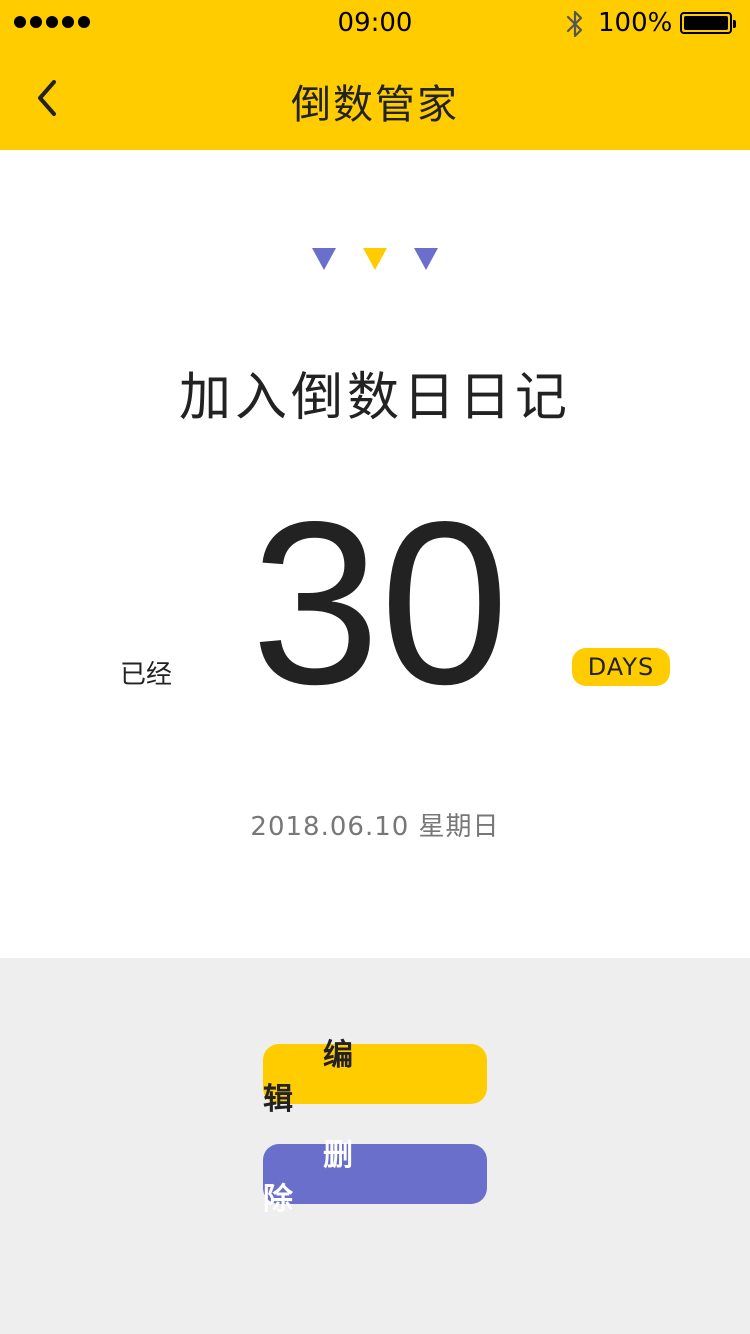 The height and width of the screenshot is (1334, 750). Describe the element at coordinates (380, 603) in the screenshot. I see `day-count: 30` at that location.